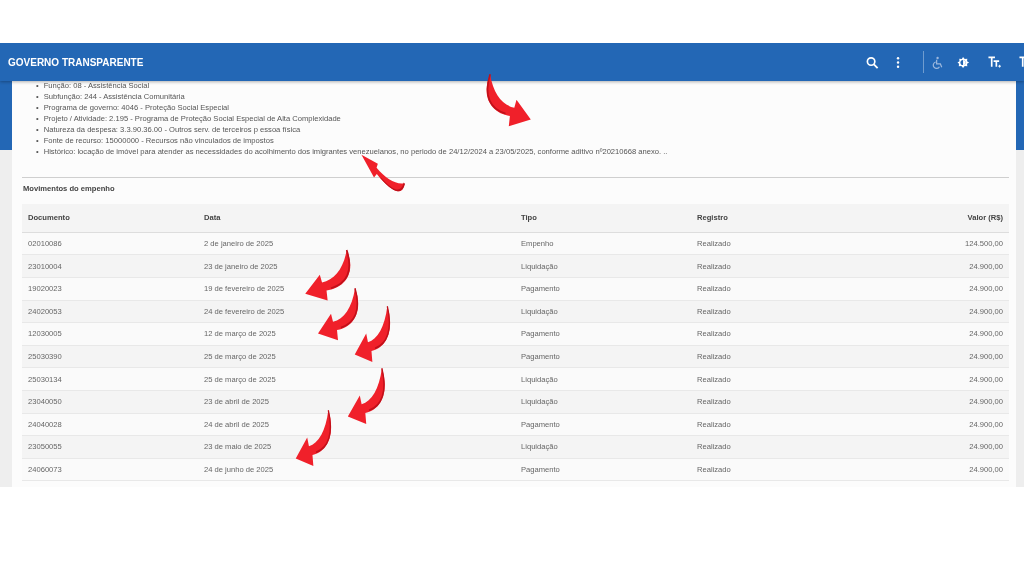 This screenshot has width=1024, height=577. Describe the element at coordinates (938, 62) in the screenshot. I see `accessibility-icon` at that location.